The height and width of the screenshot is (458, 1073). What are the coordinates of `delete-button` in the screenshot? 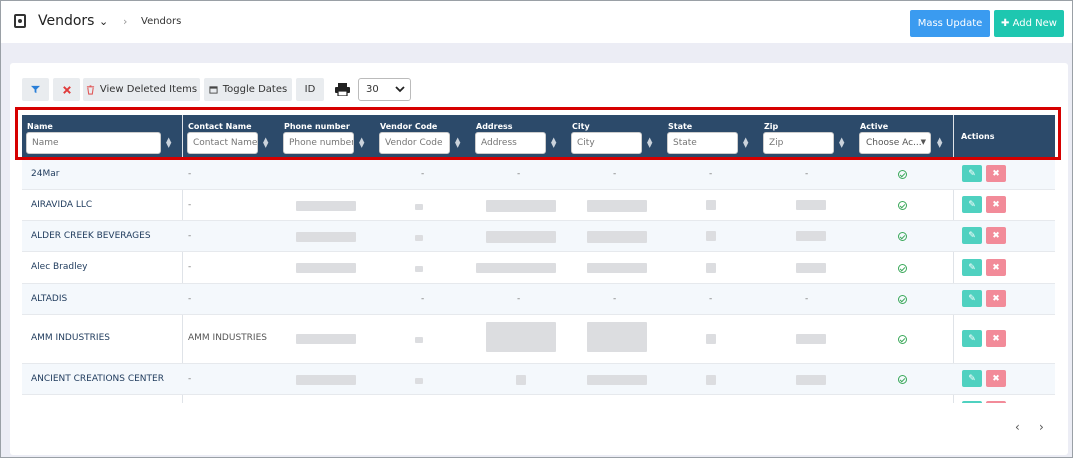 It's located at (996, 402).